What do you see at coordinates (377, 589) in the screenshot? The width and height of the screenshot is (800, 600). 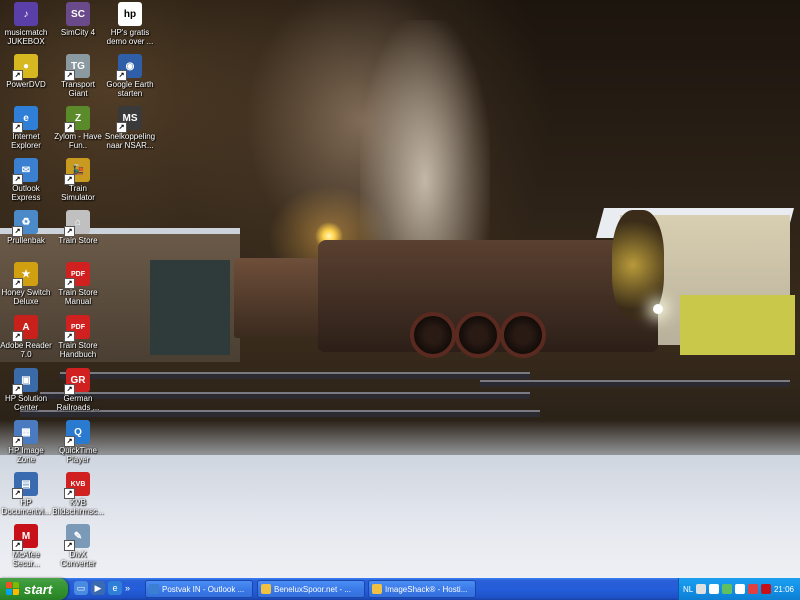 I see `ie-task-icon` at bounding box center [377, 589].